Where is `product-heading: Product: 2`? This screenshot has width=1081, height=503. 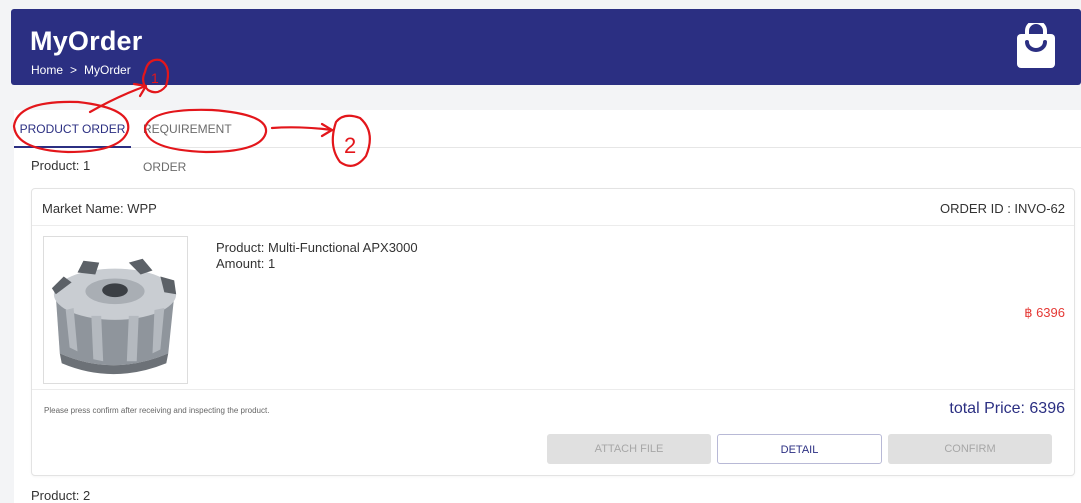 product-heading: Product: 2 is located at coordinates (61, 495).